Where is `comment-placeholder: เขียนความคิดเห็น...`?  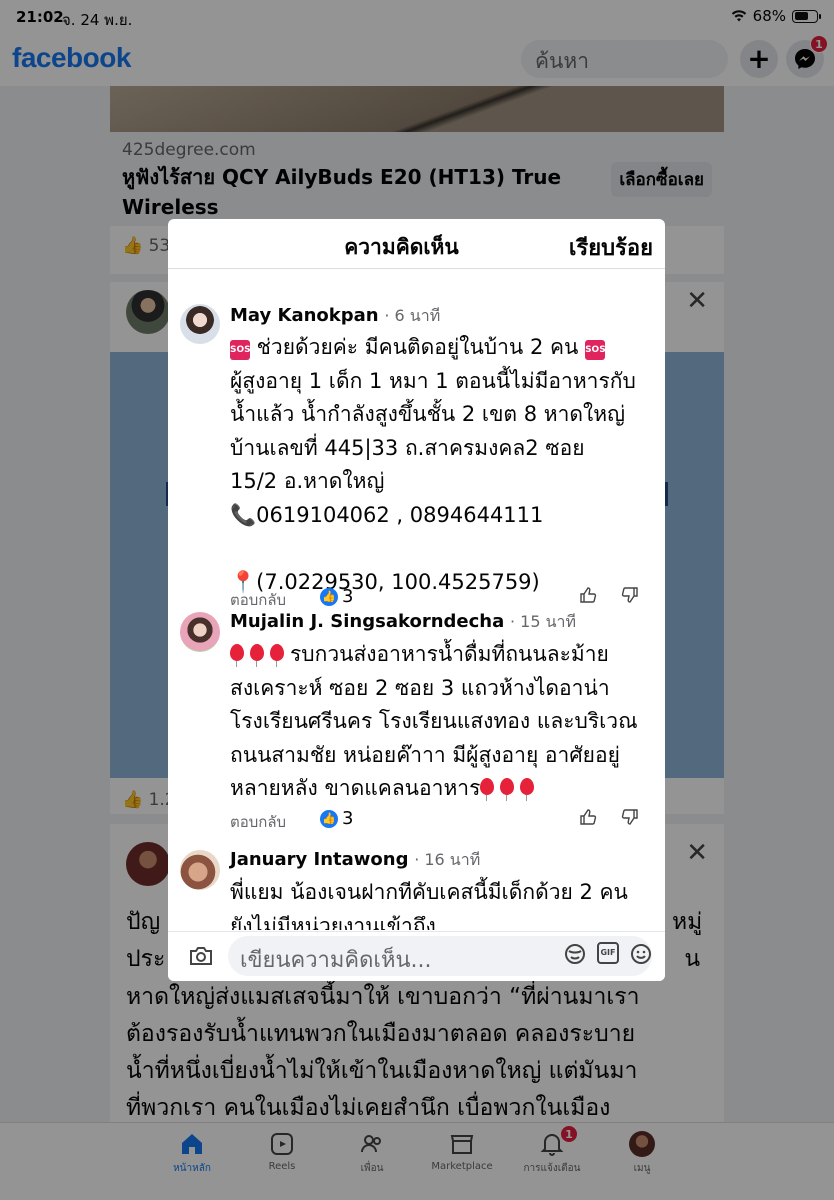
comment-placeholder: เขียนความคิดเห็น... is located at coordinates (336, 960).